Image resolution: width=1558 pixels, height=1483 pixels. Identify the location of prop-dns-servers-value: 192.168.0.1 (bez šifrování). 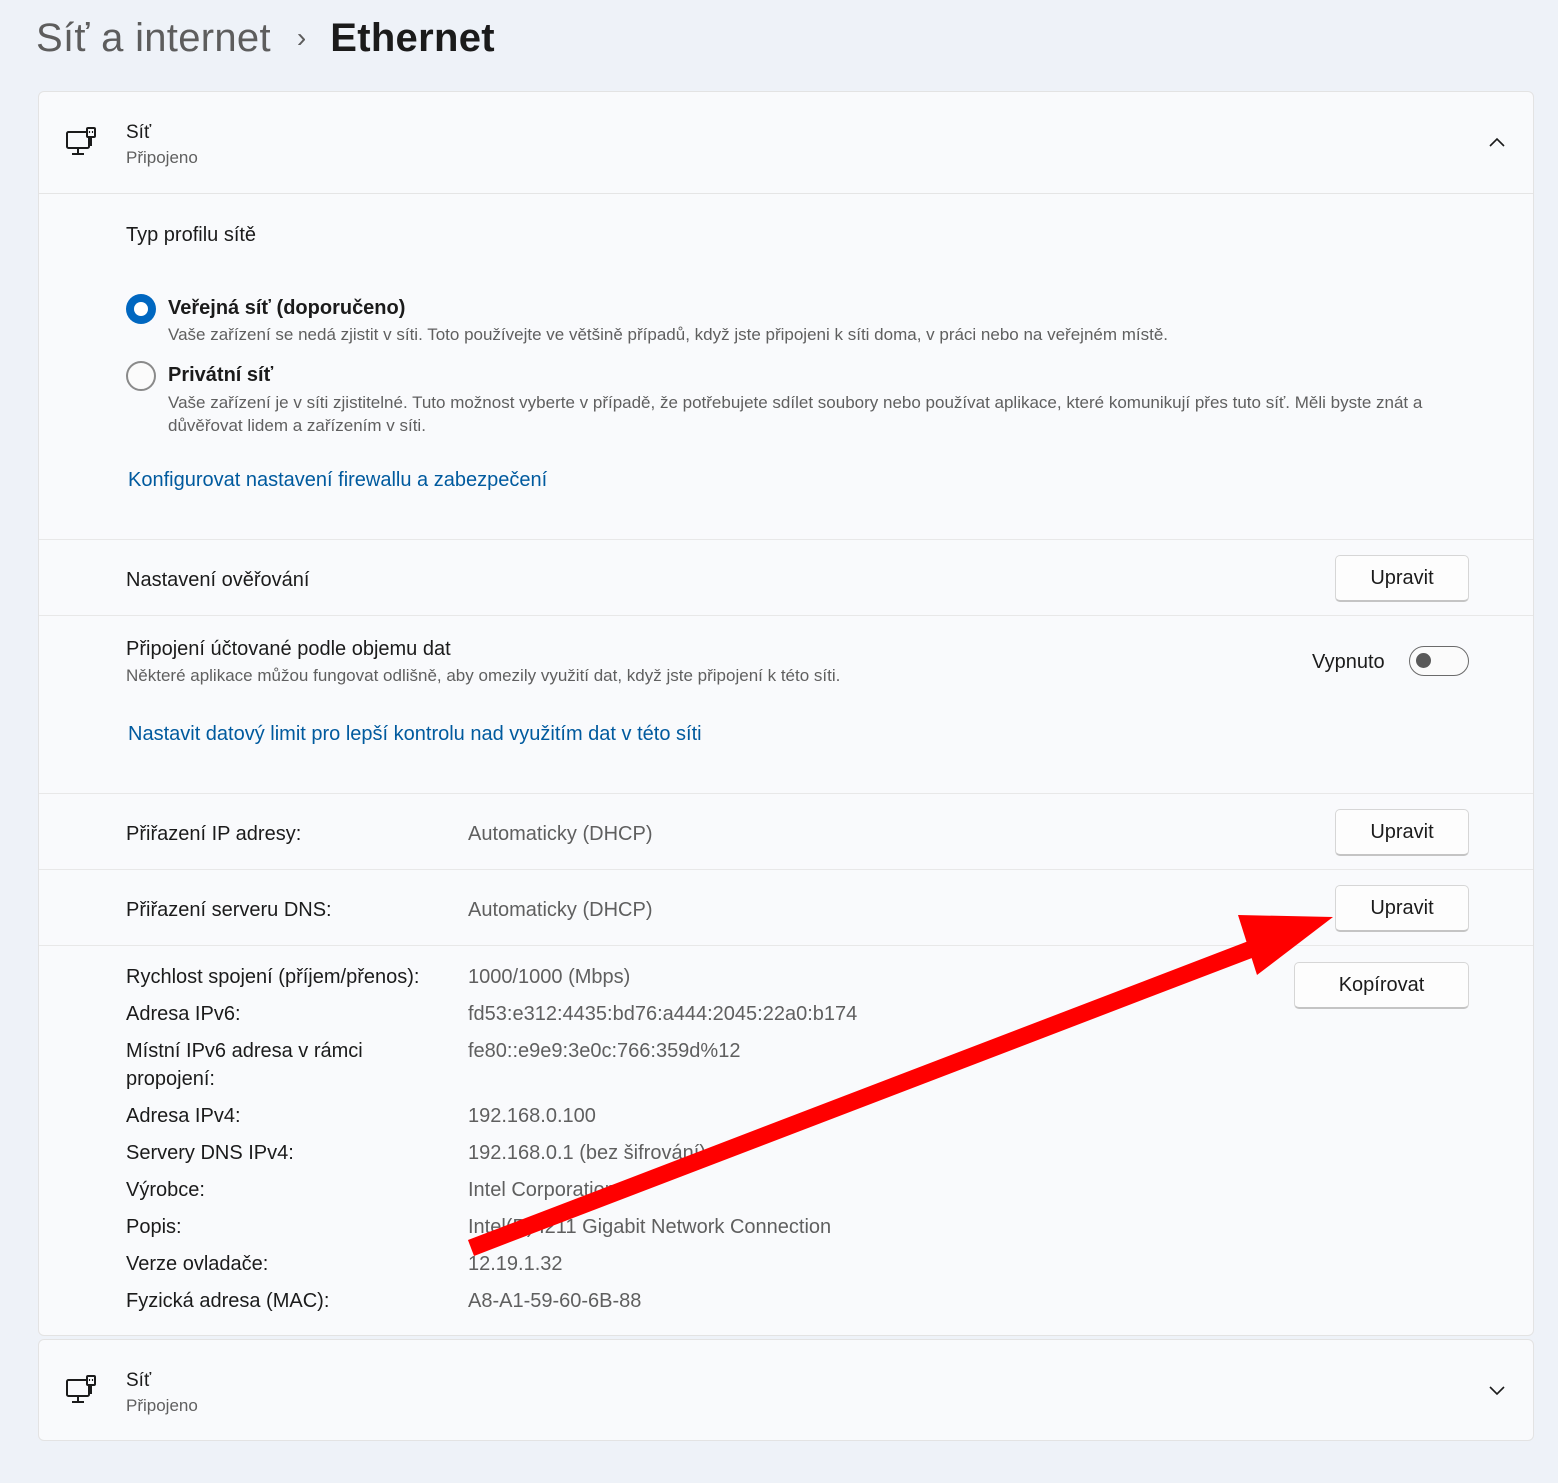
(587, 1153).